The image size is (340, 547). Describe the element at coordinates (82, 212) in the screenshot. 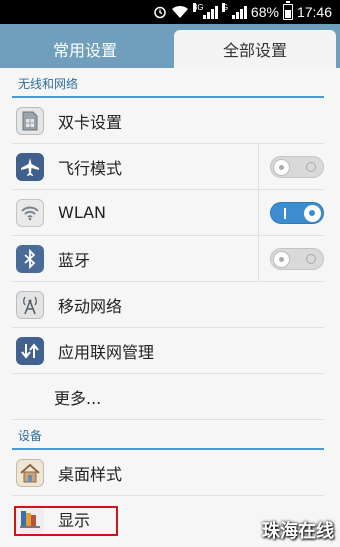

I see `settings-item-label: WLAN` at that location.